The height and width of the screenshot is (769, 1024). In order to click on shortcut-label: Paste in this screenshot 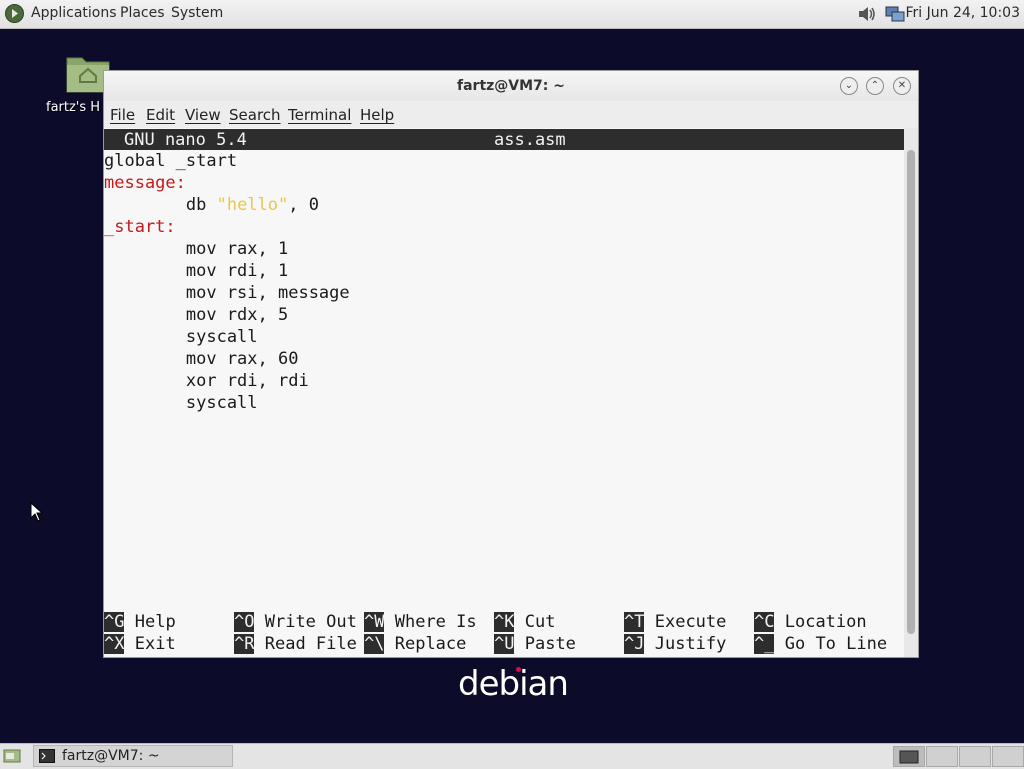, I will do `click(550, 644)`.